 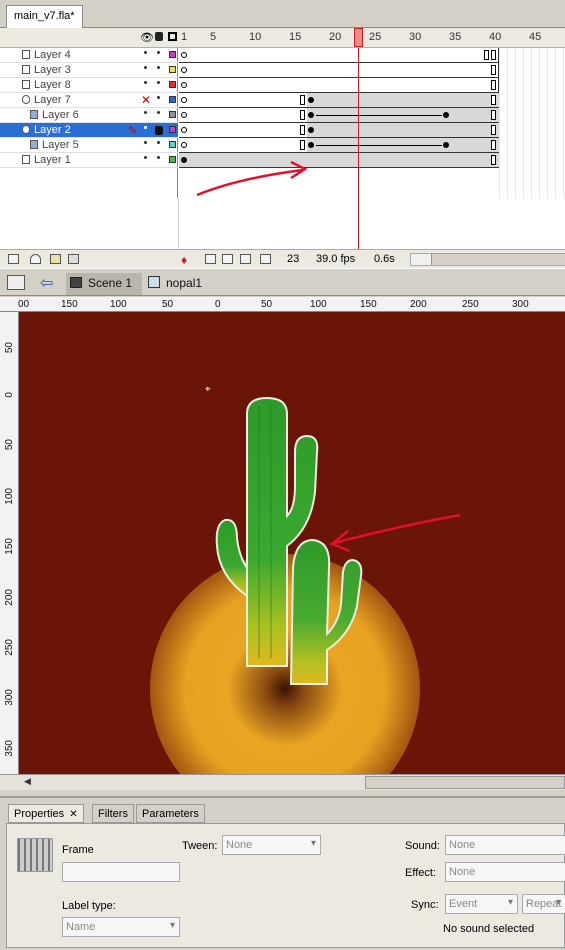 What do you see at coordinates (113, 813) in the screenshot?
I see `tab-filters: Filters` at bounding box center [113, 813].